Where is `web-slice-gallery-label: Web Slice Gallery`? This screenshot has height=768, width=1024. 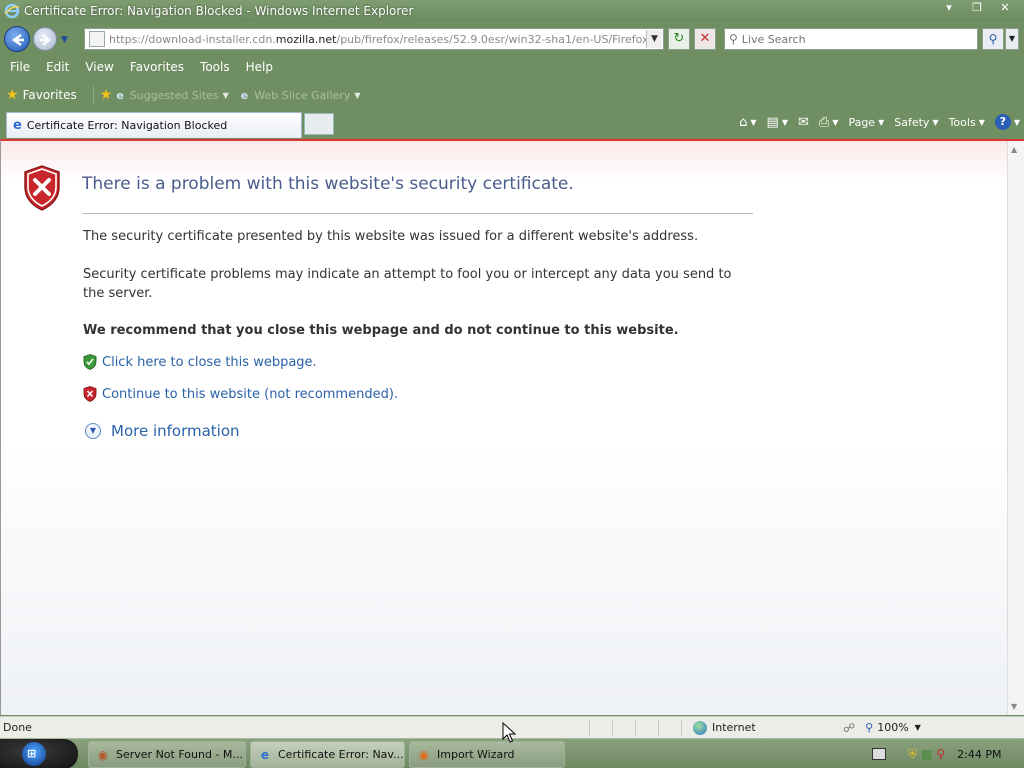 web-slice-gallery-label: Web Slice Gallery is located at coordinates (302, 95).